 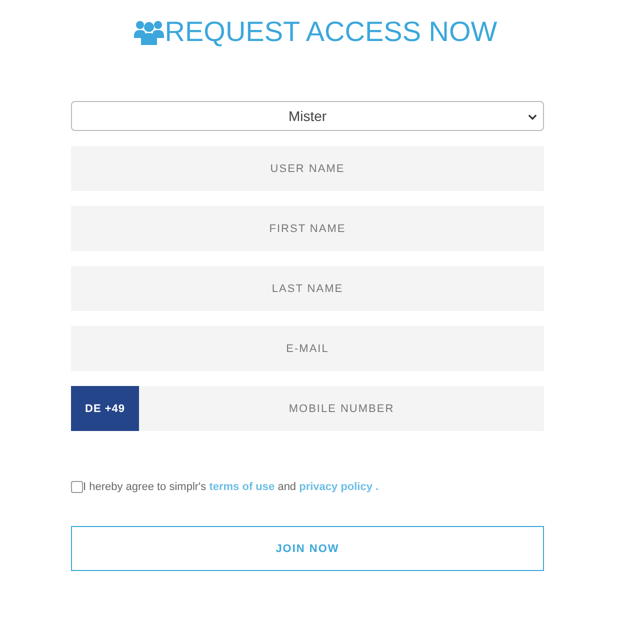 What do you see at coordinates (105, 408) in the screenshot?
I see `country-code-button: DE +49` at bounding box center [105, 408].